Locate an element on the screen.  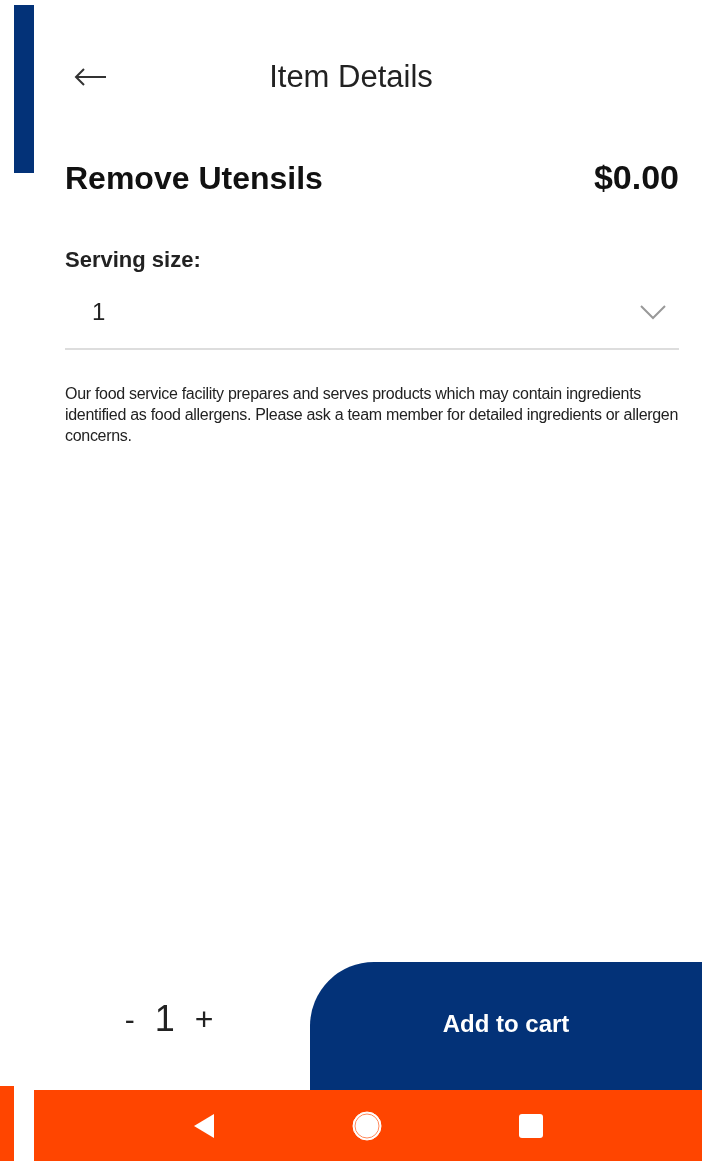
chevron-down-icon is located at coordinates (653, 312).